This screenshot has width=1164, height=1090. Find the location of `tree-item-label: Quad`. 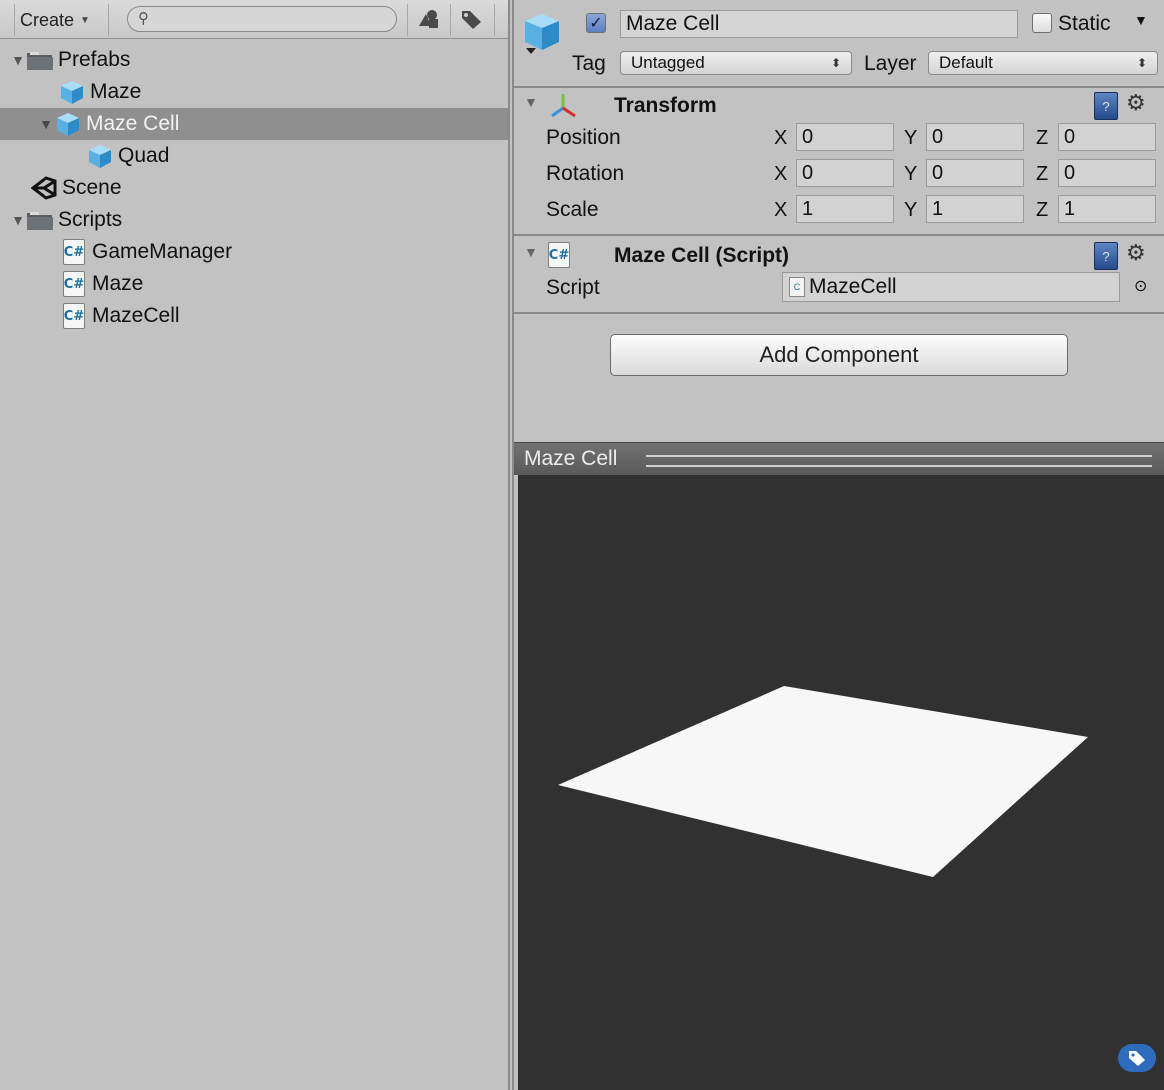

tree-item-label: Quad is located at coordinates (144, 155).